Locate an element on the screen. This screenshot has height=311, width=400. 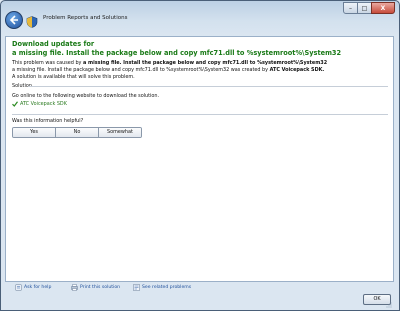
no-button: No is located at coordinates (77, 132).